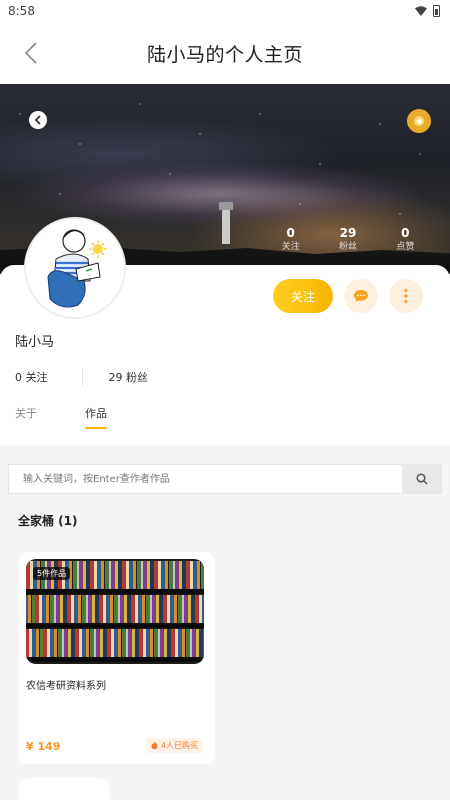 The image size is (450, 800). What do you see at coordinates (154, 745) in the screenshot?
I see `flame-icon` at bounding box center [154, 745].